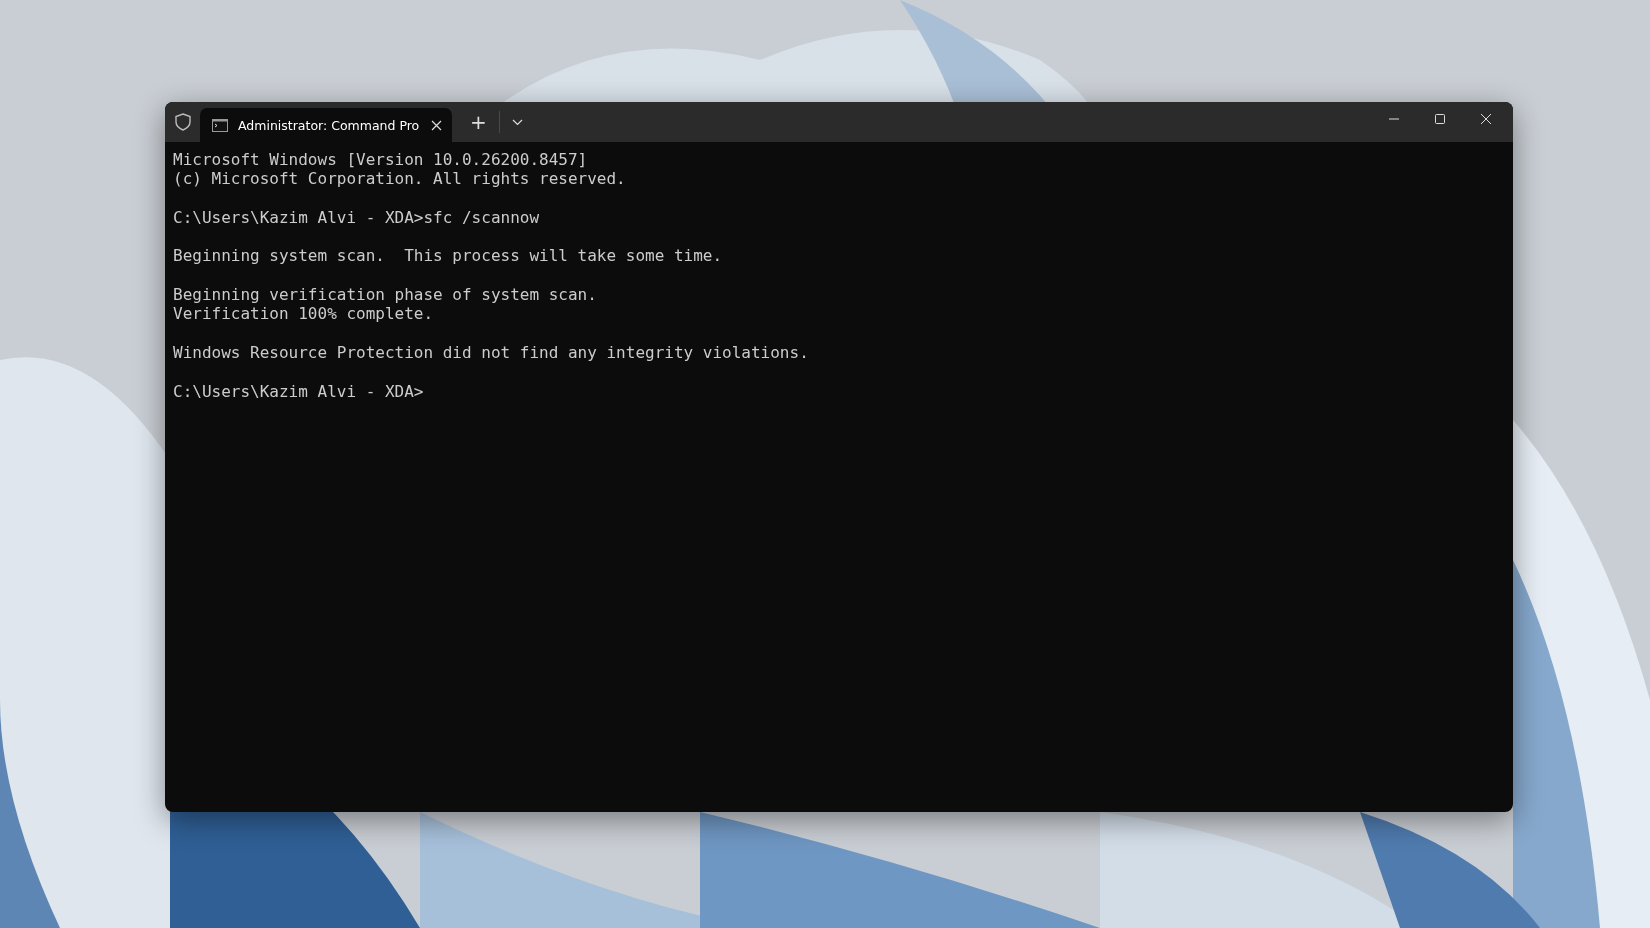 The image size is (1650, 928). Describe the element at coordinates (385, 295) in the screenshot. I see `terminal-line: Beginning verification phase of system scan.` at that location.